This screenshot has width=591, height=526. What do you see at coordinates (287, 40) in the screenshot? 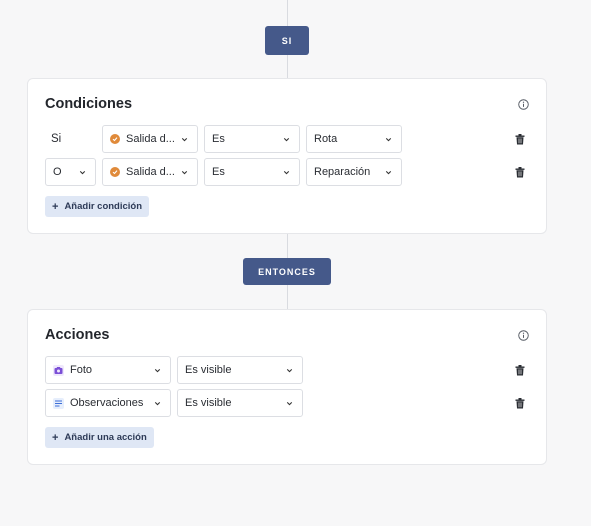
I see `if-block-button: SI` at bounding box center [287, 40].